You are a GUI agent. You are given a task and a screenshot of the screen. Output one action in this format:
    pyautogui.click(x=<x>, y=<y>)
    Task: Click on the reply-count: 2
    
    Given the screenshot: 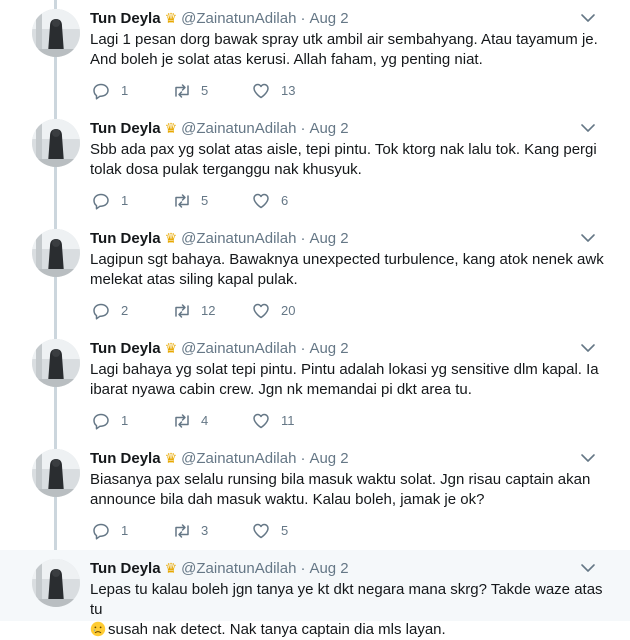 What is the action you would take?
    pyautogui.click(x=125, y=310)
    